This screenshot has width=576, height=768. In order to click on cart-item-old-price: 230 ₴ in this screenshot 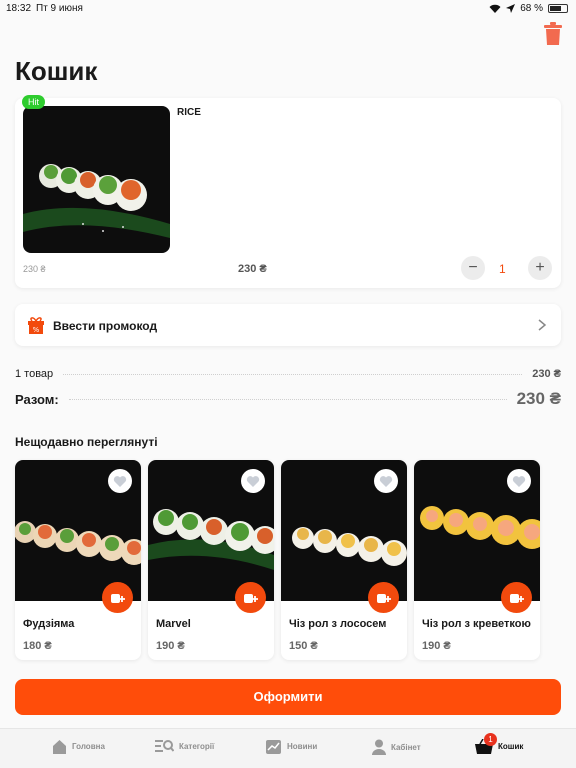, I will do `click(34, 269)`.